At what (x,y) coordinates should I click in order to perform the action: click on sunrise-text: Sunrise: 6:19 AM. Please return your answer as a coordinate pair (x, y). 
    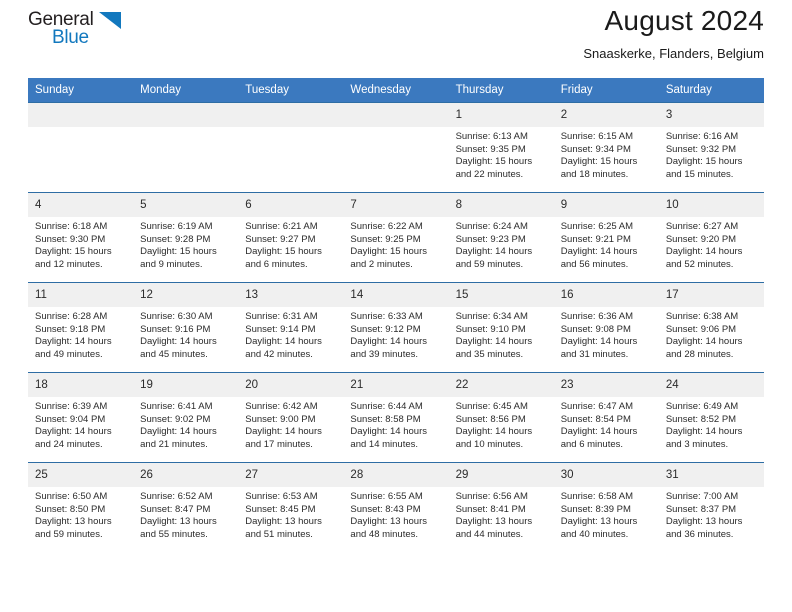
    Looking at the image, I should click on (176, 226).